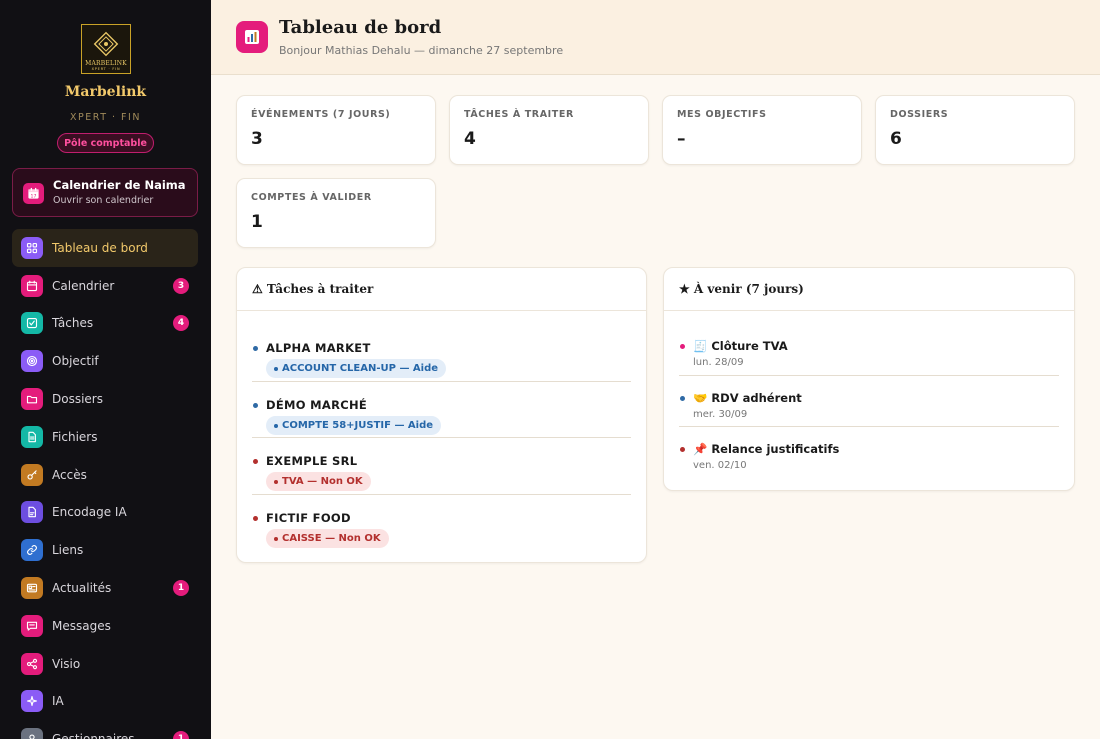 The height and width of the screenshot is (739, 1100). I want to click on task-row: ALPHA MARKET ACCOUNT CLEAN-UP — Aide, so click(441, 353).